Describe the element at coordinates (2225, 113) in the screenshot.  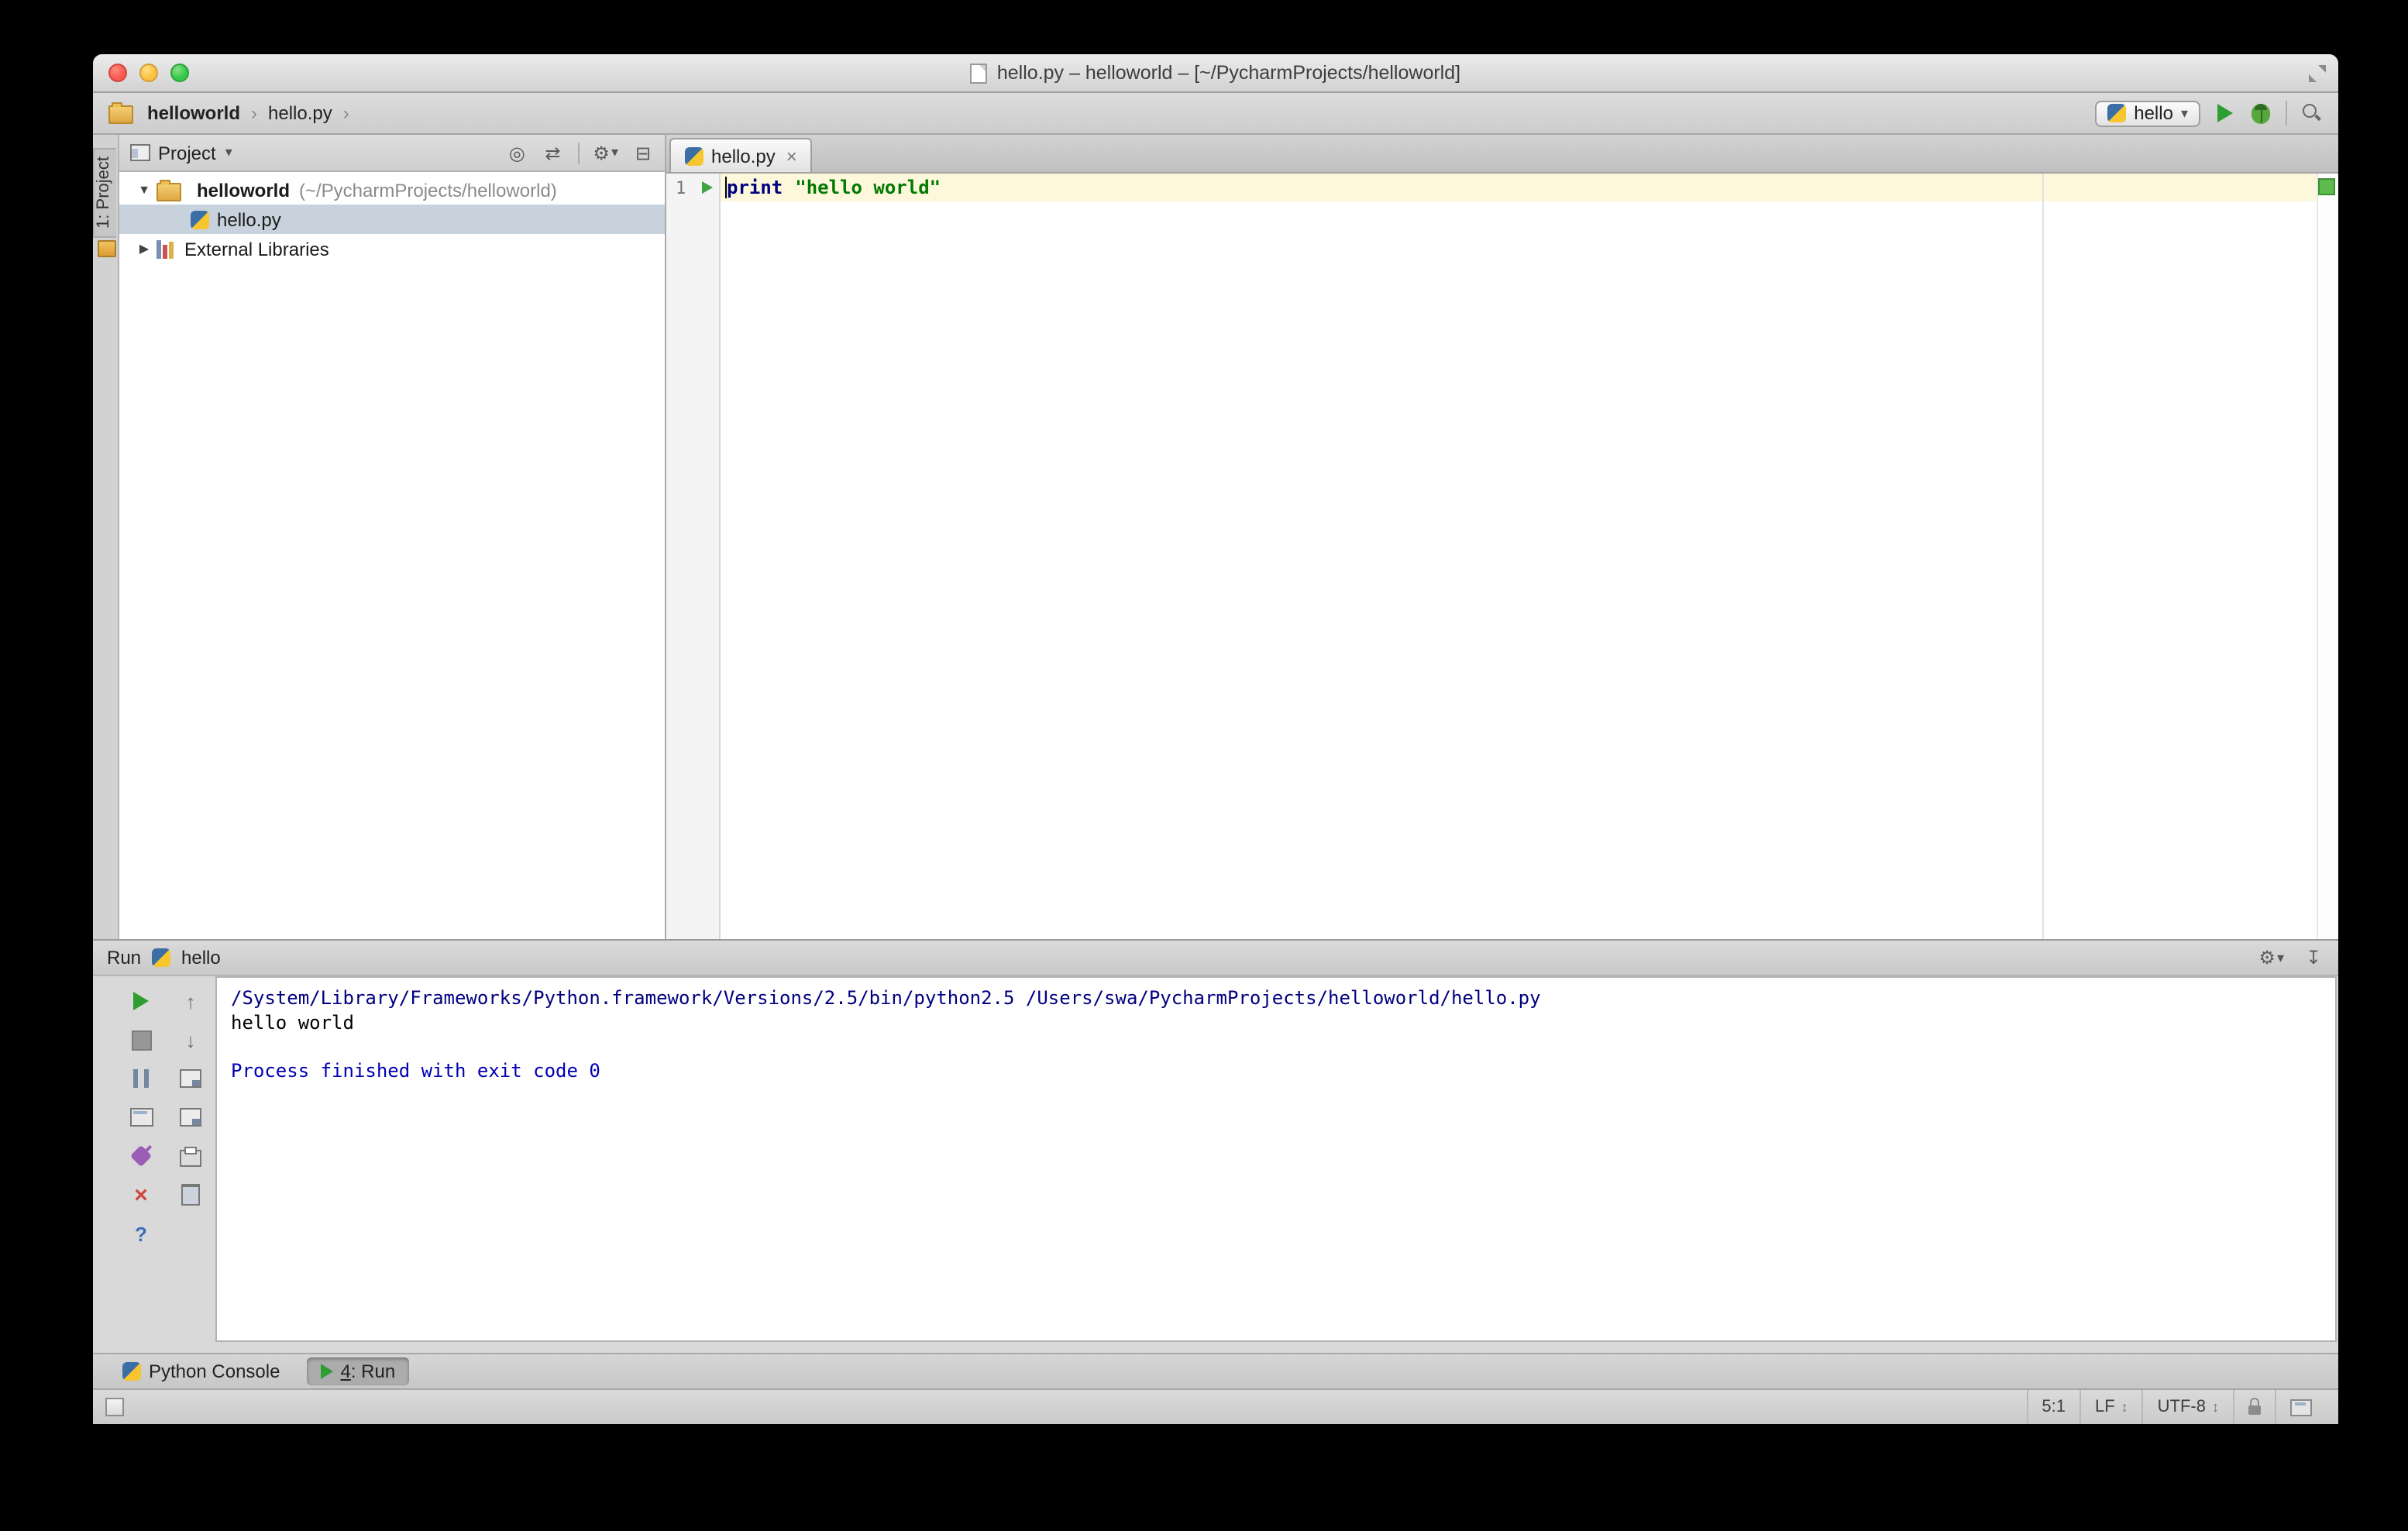
I see `run-button` at that location.